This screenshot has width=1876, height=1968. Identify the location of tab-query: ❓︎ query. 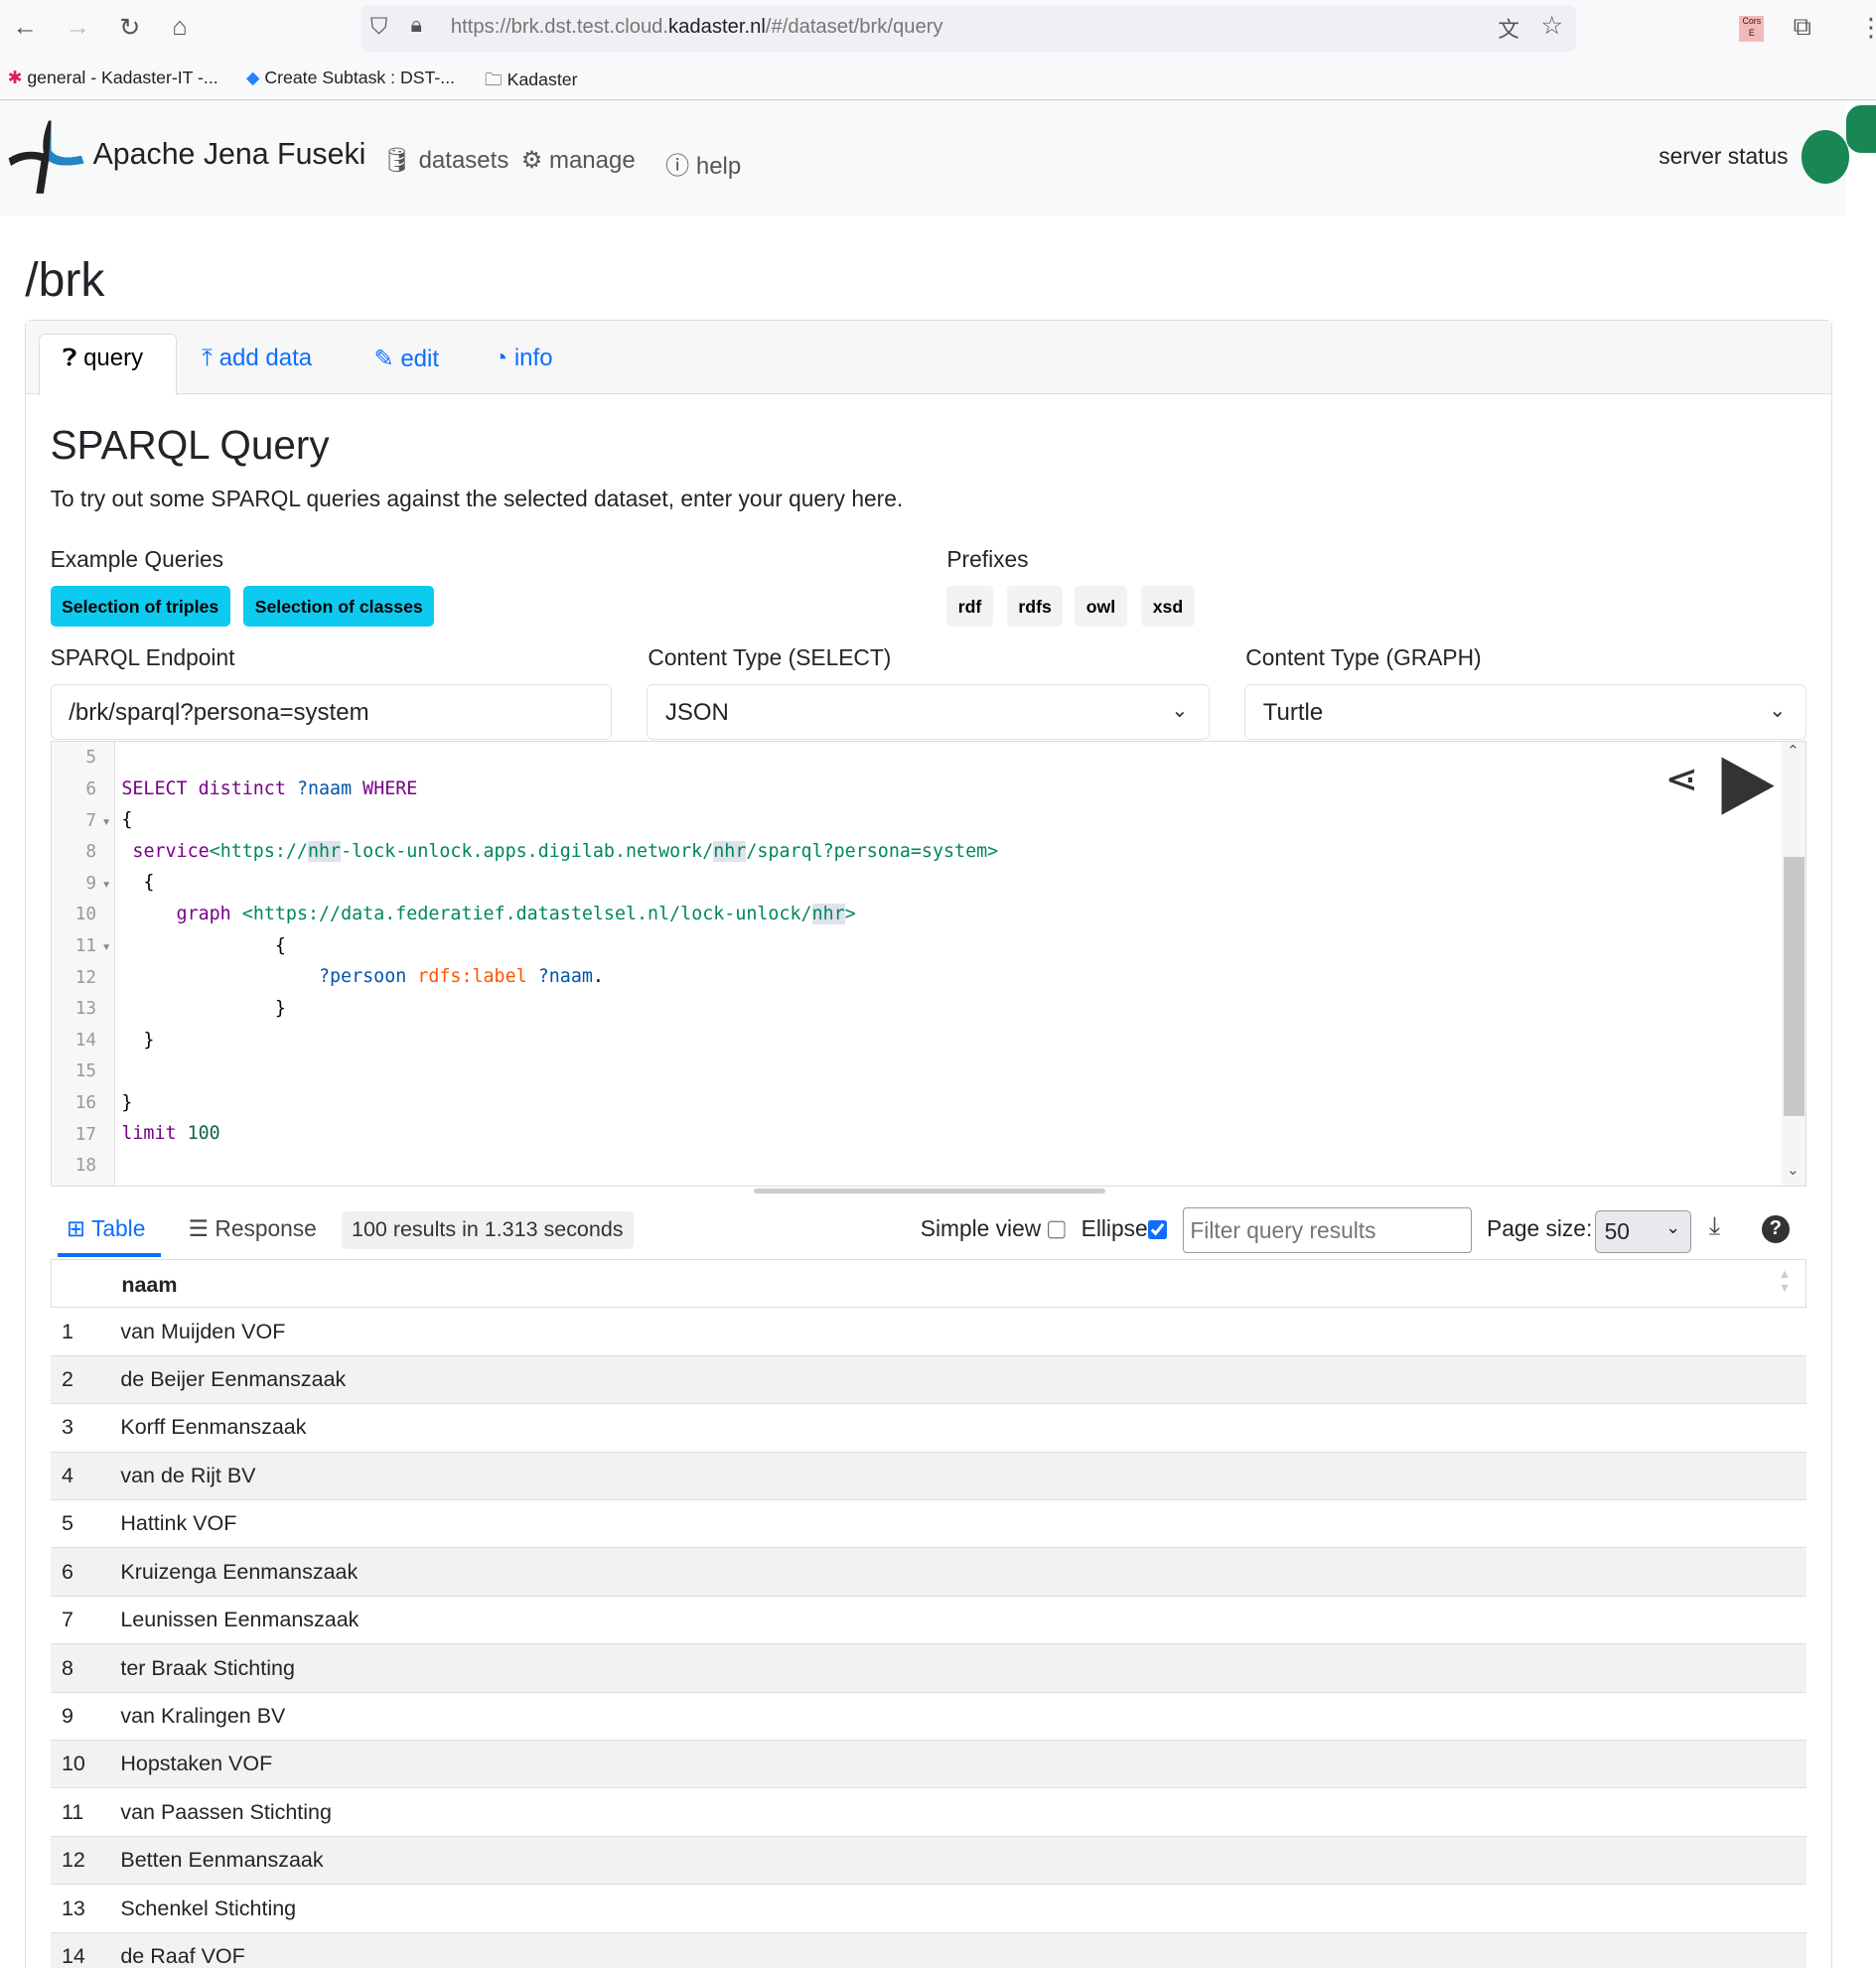
(103, 358).